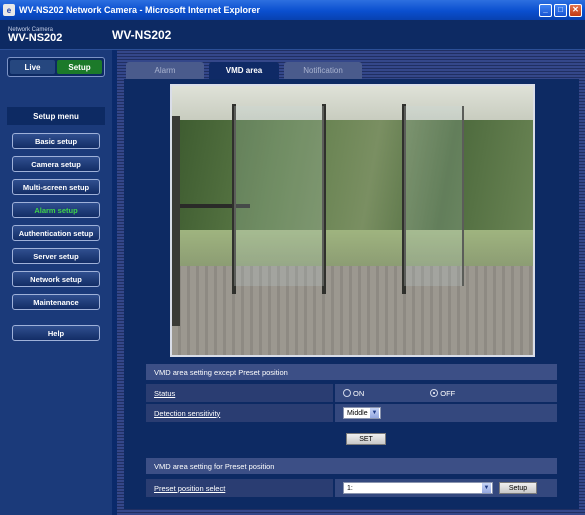 This screenshot has width=585, height=515. What do you see at coordinates (56, 164) in the screenshot?
I see `menu-camera-setup: Camera setup` at bounding box center [56, 164].